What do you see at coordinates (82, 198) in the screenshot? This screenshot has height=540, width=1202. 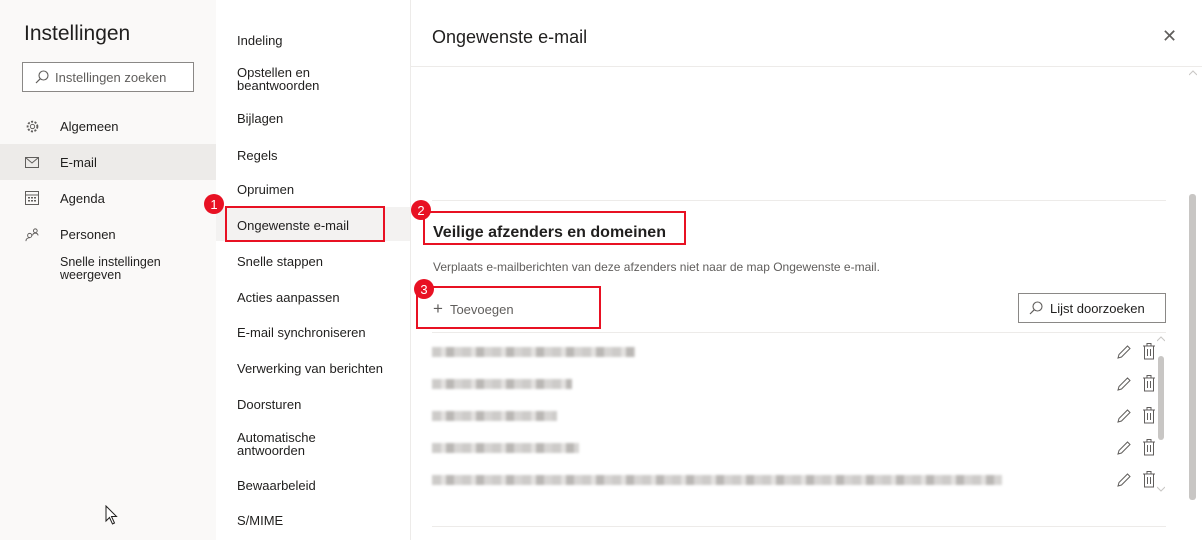 I see `nav-item-label: Agenda` at bounding box center [82, 198].